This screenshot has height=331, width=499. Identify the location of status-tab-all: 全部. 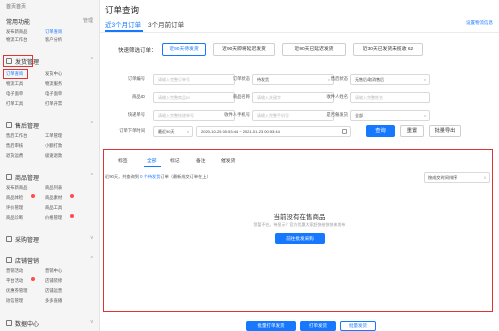
(152, 160).